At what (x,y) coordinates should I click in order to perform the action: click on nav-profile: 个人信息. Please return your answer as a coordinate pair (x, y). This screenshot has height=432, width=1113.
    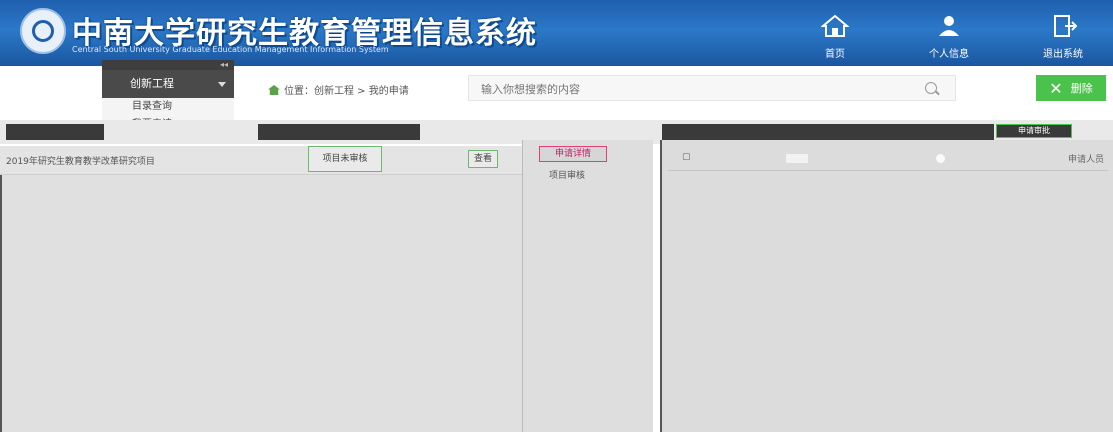
    Looking at the image, I should click on (949, 33).